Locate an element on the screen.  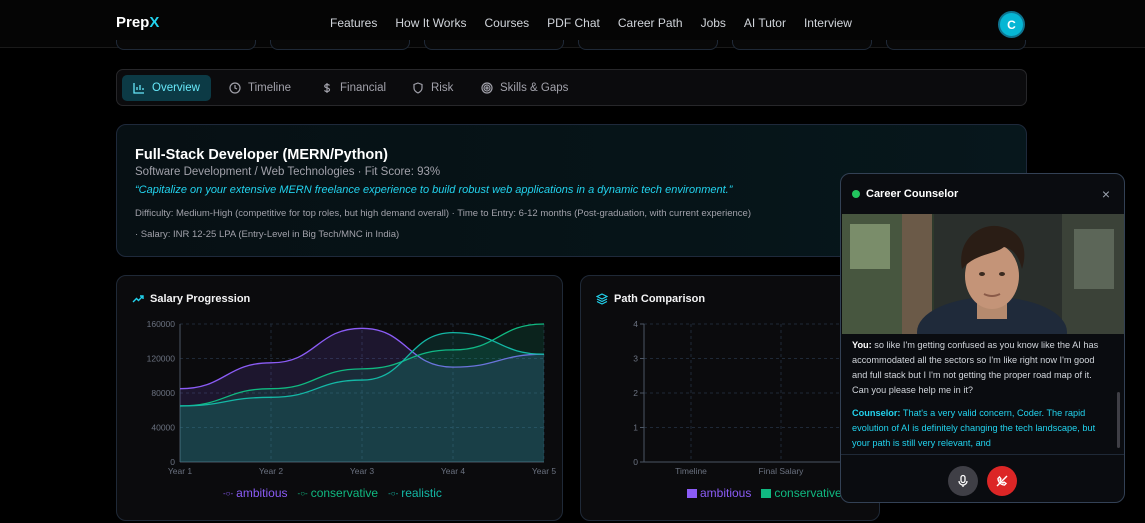
nav-link-courses: Courses is located at coordinates (506, 23).